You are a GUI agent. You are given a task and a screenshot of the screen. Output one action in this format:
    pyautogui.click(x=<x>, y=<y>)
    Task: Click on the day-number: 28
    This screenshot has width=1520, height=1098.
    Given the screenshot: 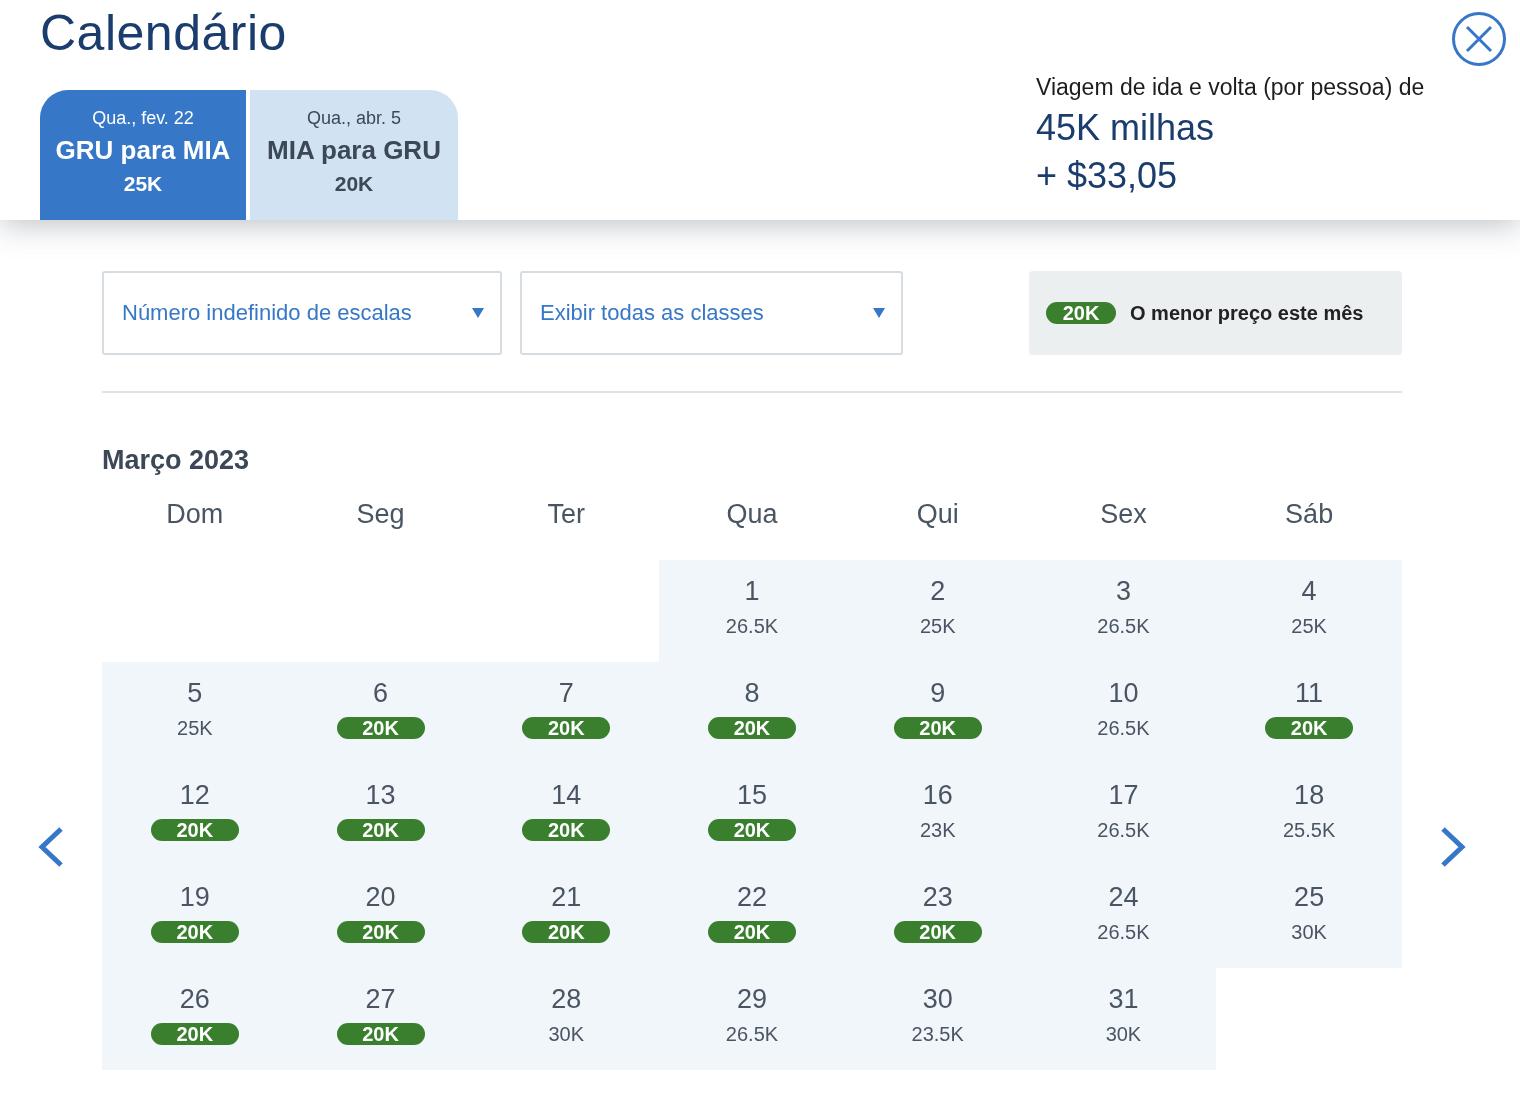 What is the action you would take?
    pyautogui.click(x=566, y=999)
    